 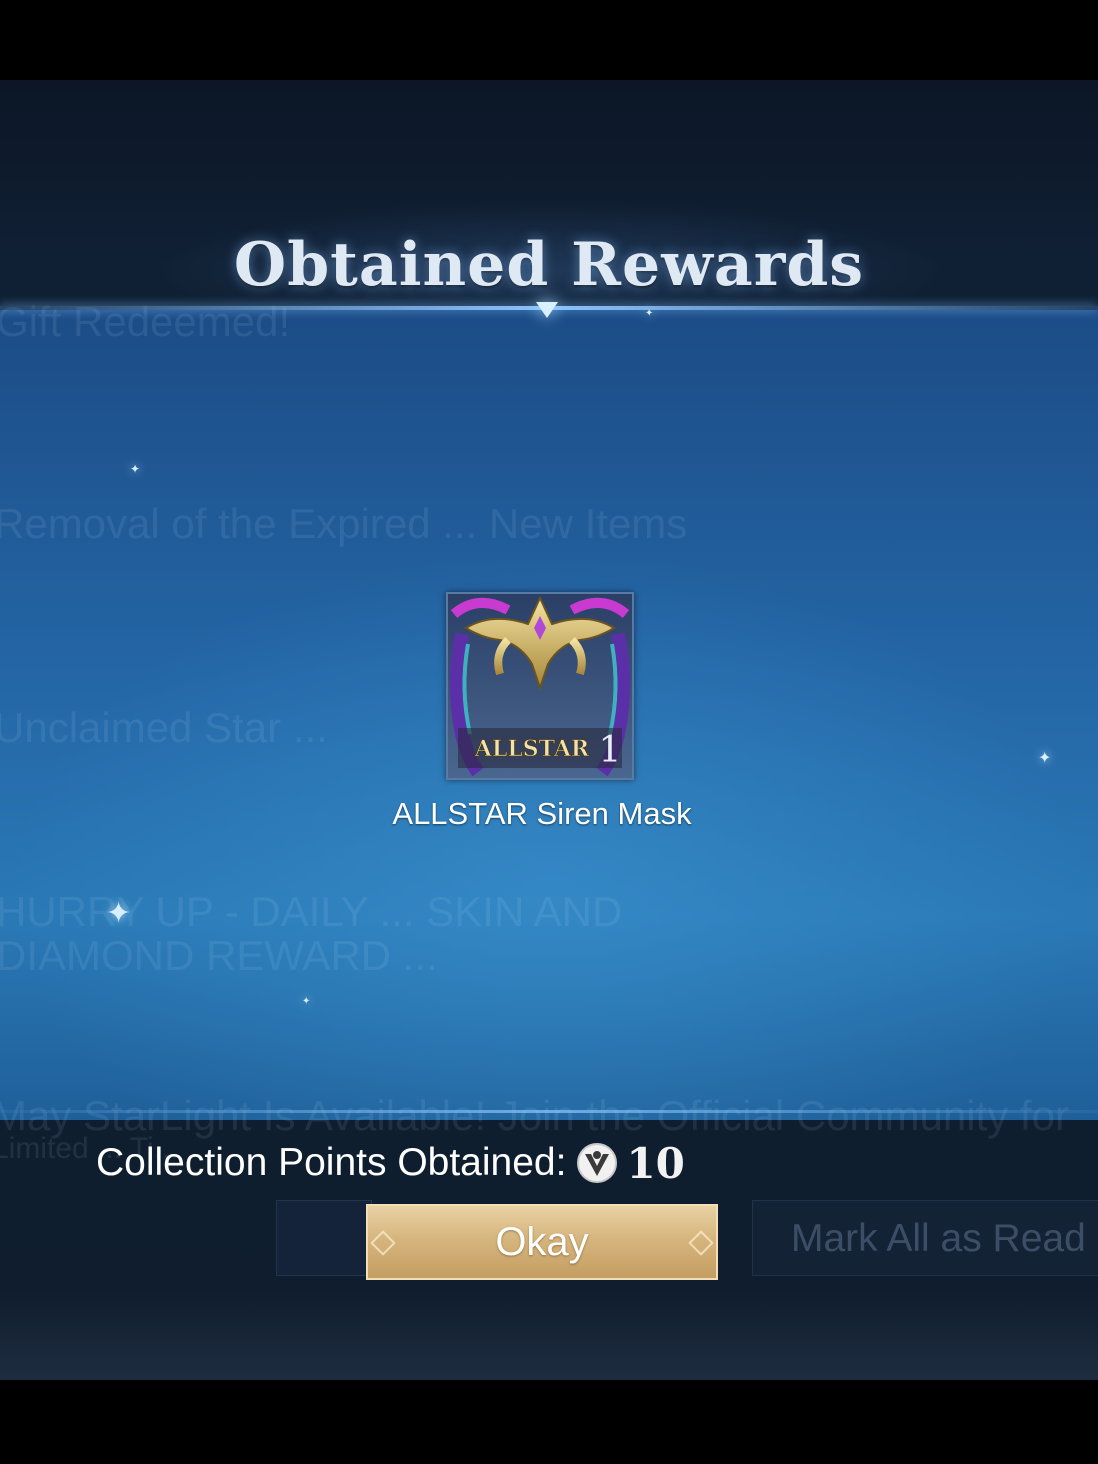 I want to click on background-mail-item: HURRY UP - DAILY ... SKIN AND, so click(x=311, y=911).